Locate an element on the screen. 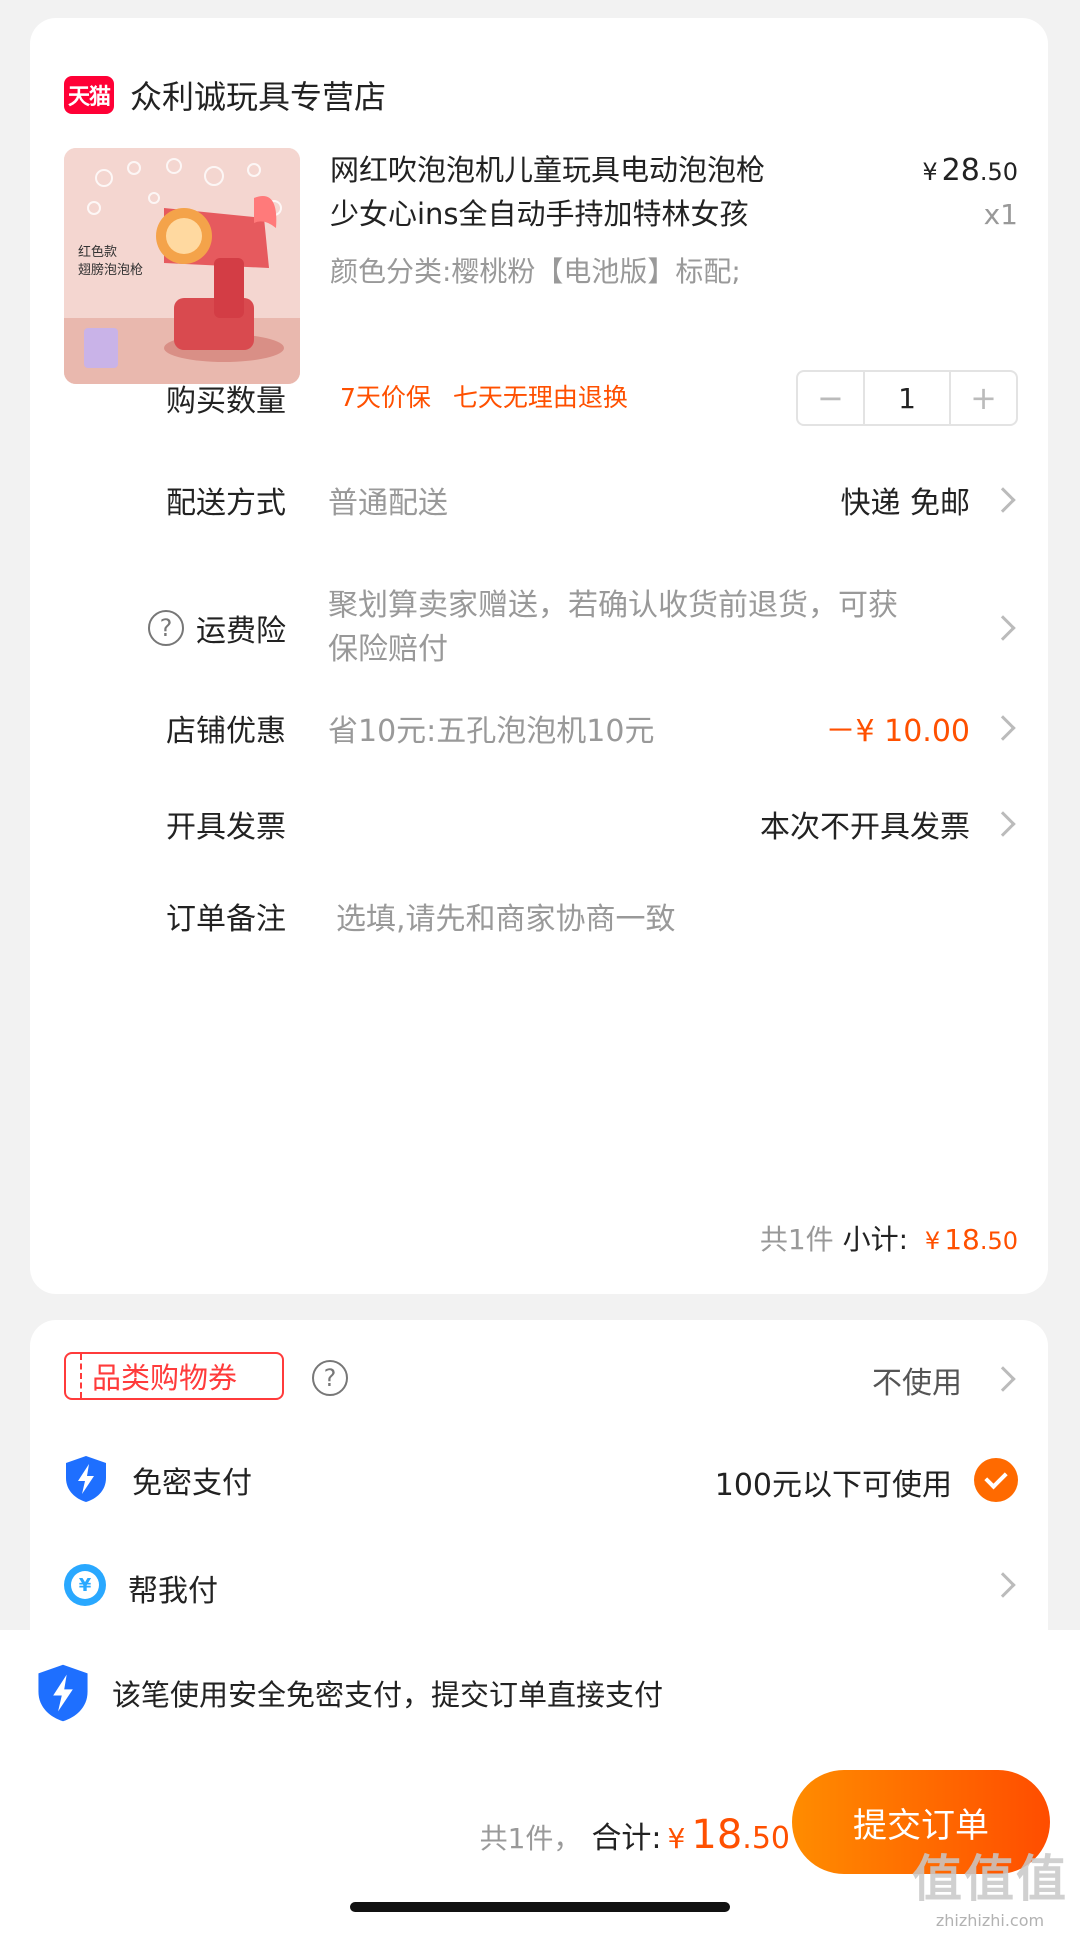 The height and width of the screenshot is (1938, 1080). delivery-sub: 普通配送 is located at coordinates (388, 503).